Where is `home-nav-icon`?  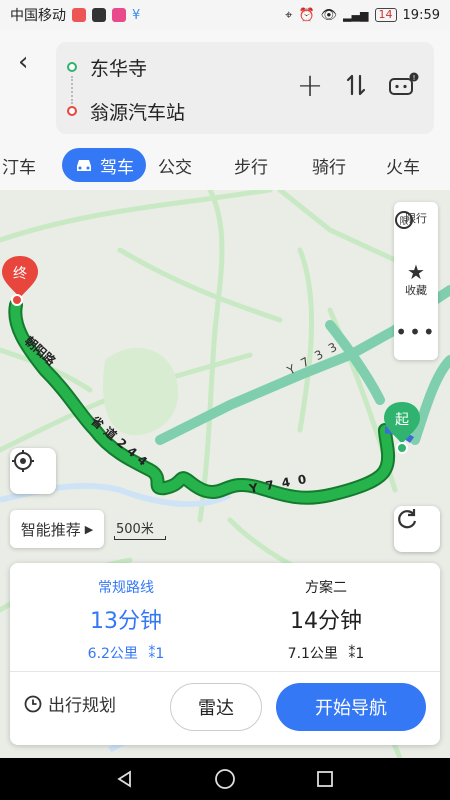
home-nav-icon is located at coordinates (225, 779).